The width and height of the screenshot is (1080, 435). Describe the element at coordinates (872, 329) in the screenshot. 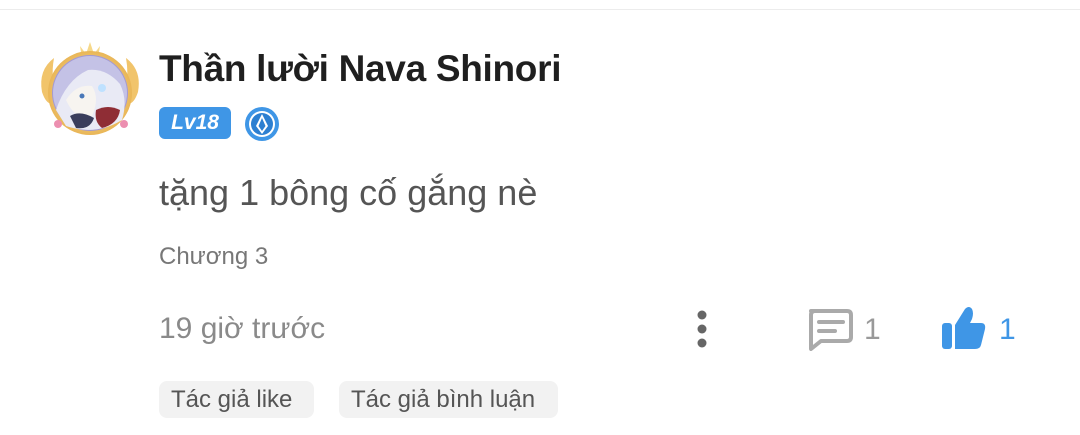

I see `reply-count: 1` at that location.